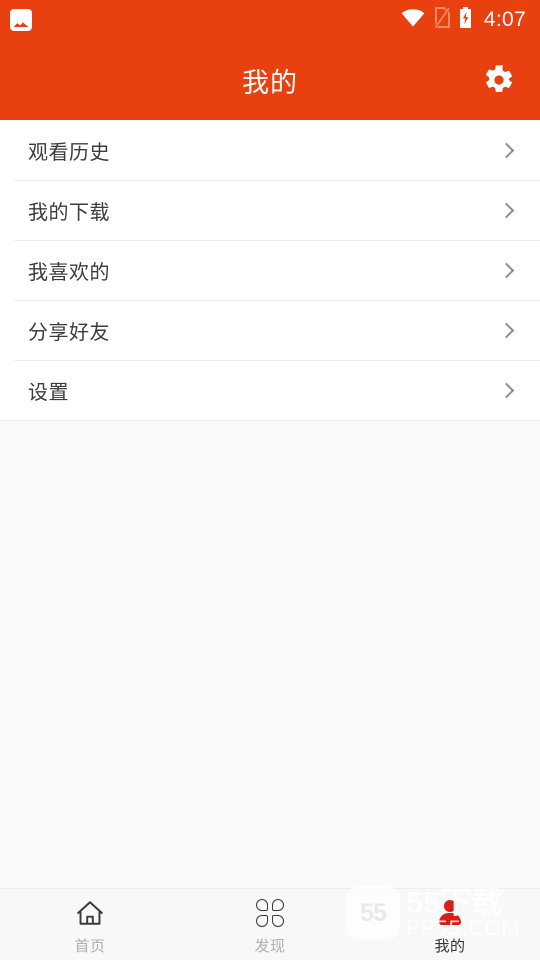  I want to click on sim-missing-icon, so click(442, 20).